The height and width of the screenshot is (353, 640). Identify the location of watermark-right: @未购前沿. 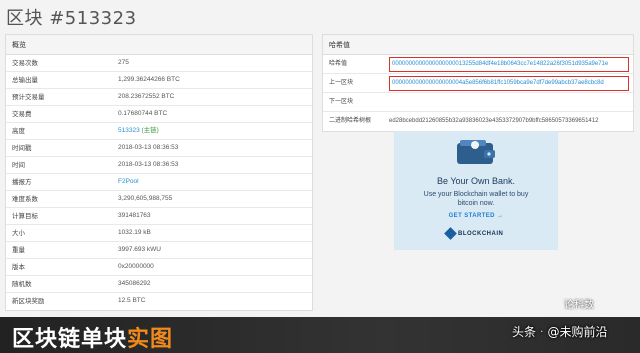
(577, 332).